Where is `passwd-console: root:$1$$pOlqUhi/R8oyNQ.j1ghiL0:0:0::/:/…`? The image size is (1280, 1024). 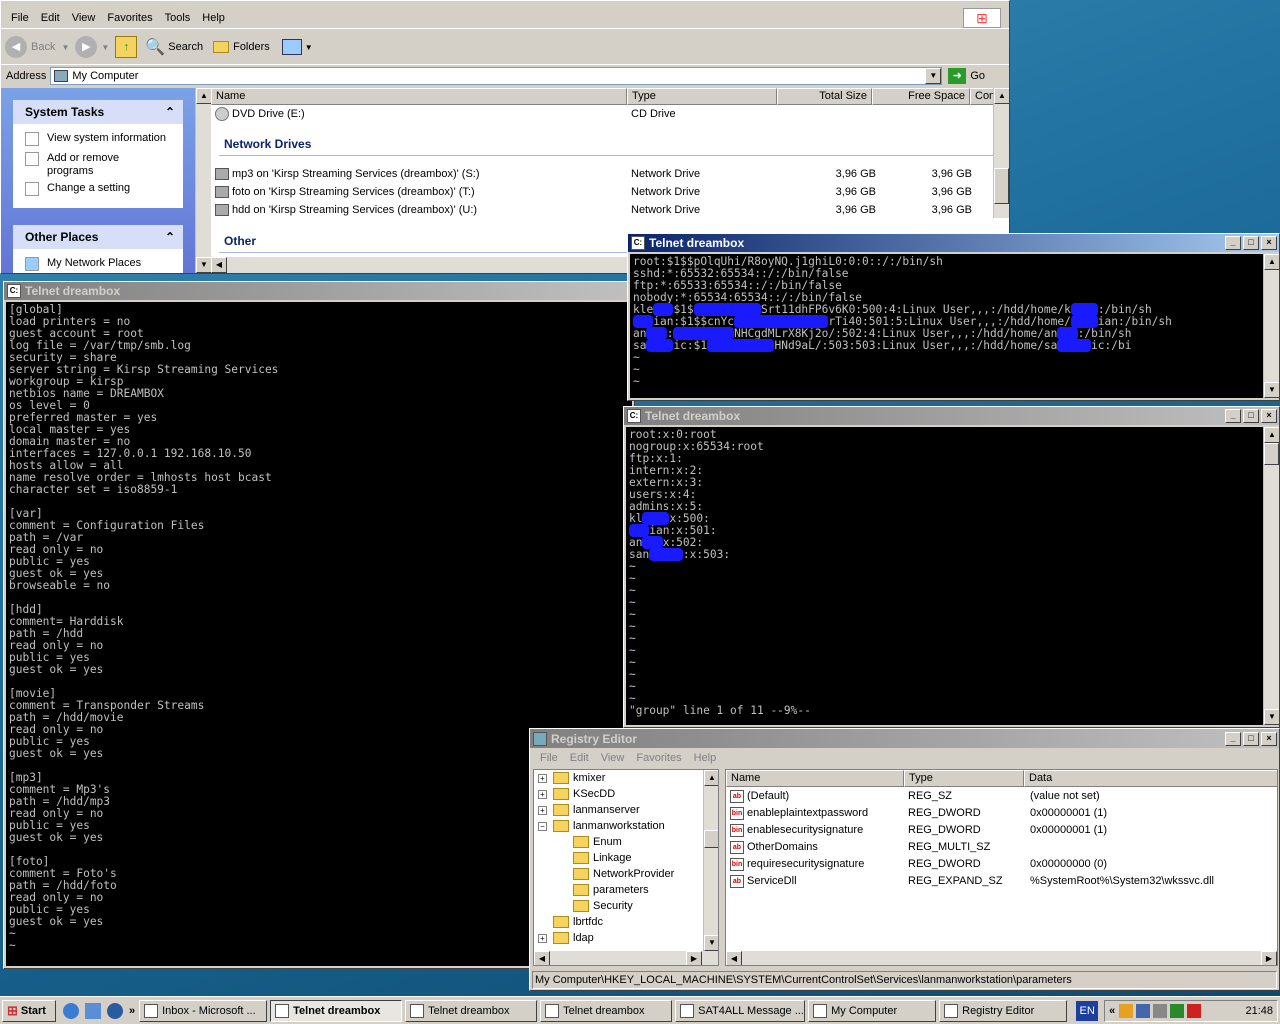 passwd-console: root:$1$$pOlqUhi/R8oyNQ.j1ghiL0:0:0::/:/… is located at coordinates (946, 326).